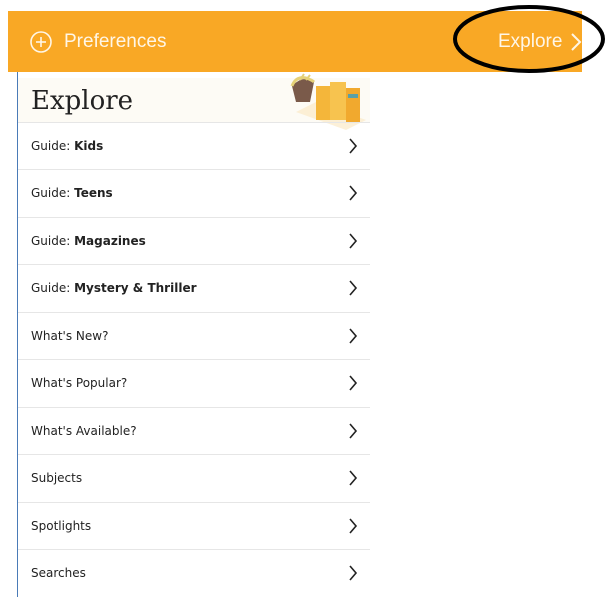  What do you see at coordinates (58, 573) in the screenshot?
I see `list-item-prefix: Searches` at bounding box center [58, 573].